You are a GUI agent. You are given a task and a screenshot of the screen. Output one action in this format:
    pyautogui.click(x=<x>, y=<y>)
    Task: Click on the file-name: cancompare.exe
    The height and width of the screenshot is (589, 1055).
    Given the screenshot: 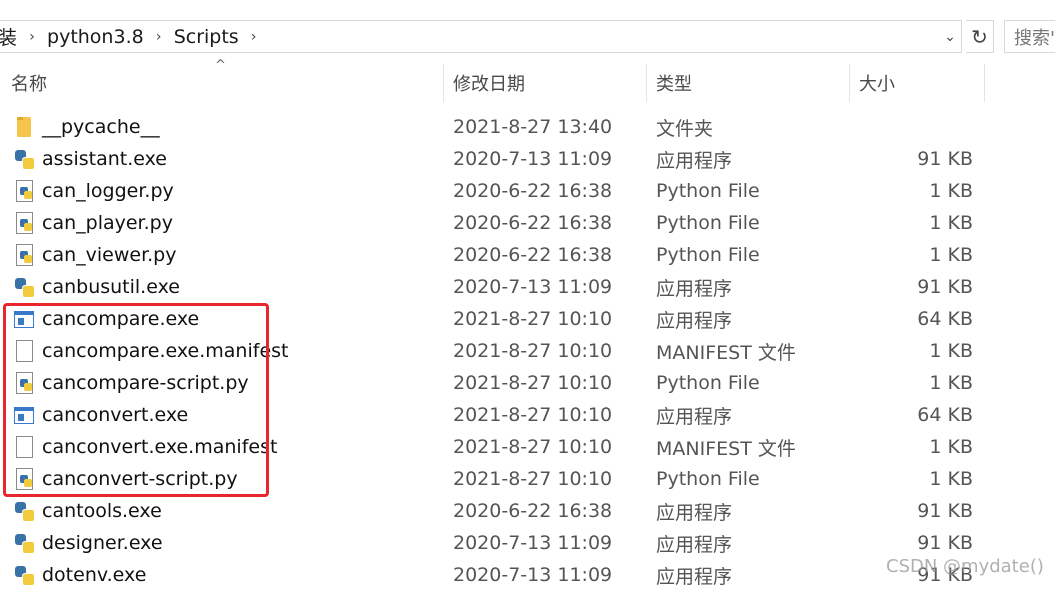 What is the action you would take?
    pyautogui.click(x=121, y=319)
    